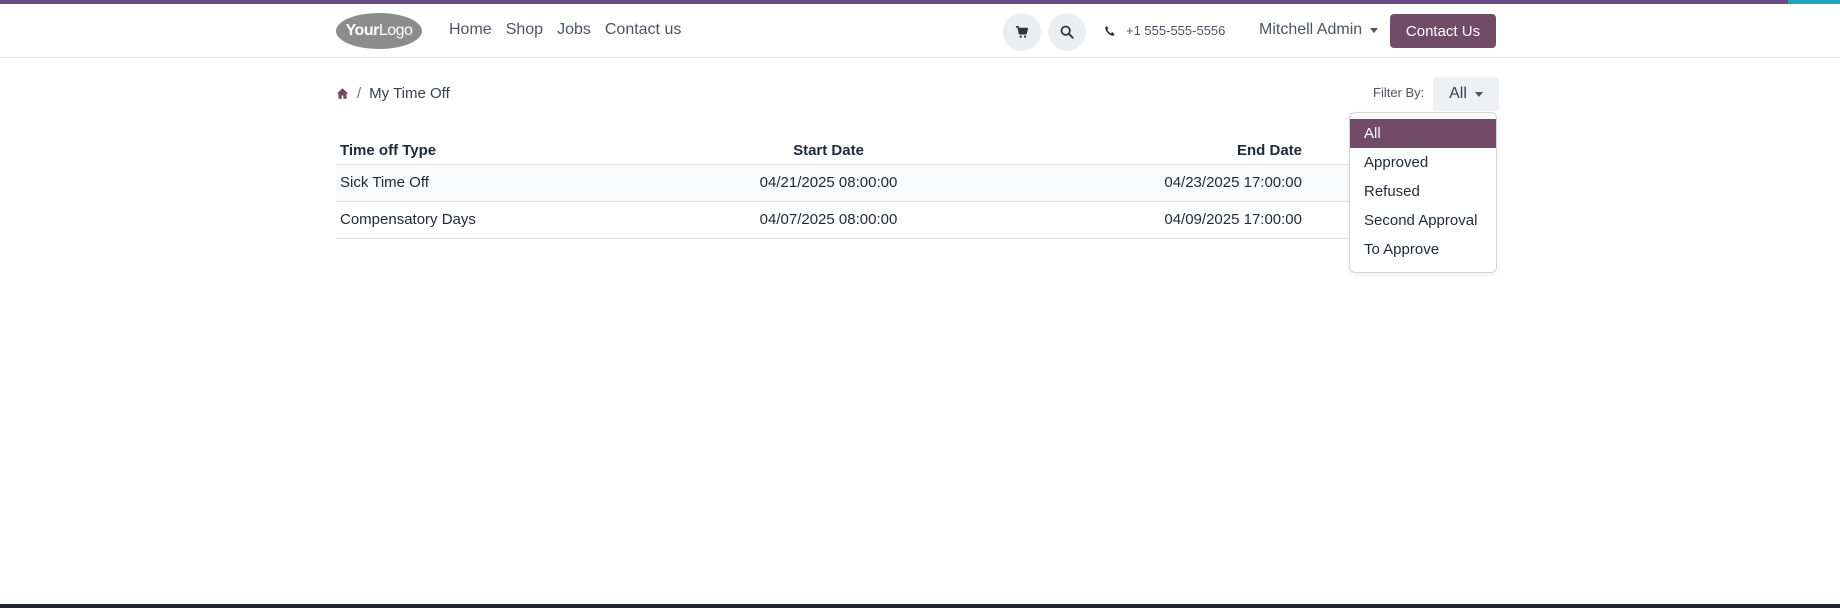  Describe the element at coordinates (408, 219) in the screenshot. I see `cell-time-off-type: Compensatory Days` at that location.